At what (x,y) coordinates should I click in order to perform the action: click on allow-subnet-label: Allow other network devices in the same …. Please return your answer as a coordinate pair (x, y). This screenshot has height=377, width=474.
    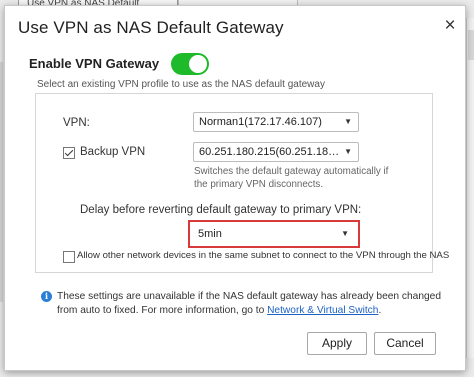
    Looking at the image, I should click on (263, 255).